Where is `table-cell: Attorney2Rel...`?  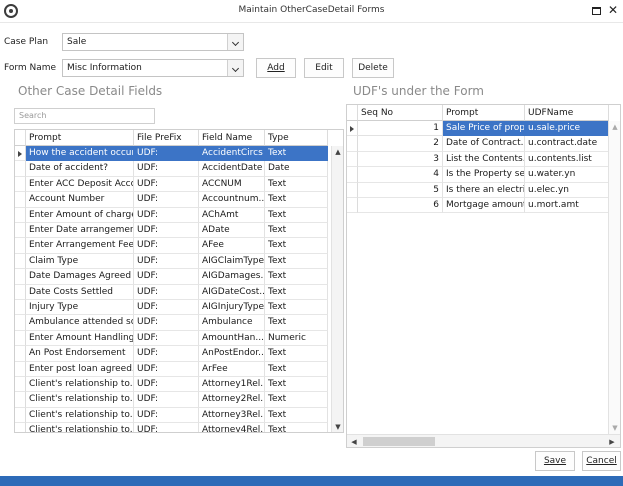
table-cell: Attorney2Rel... is located at coordinates (232, 400).